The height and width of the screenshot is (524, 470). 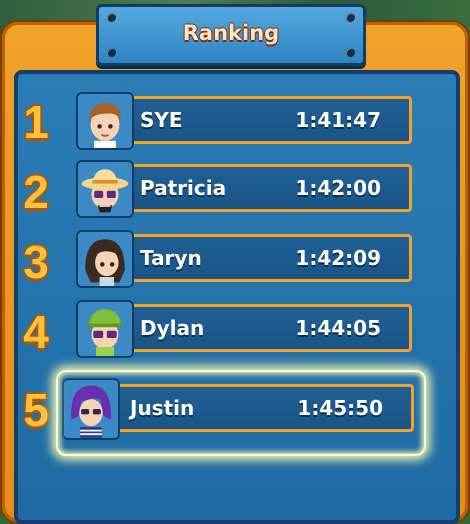 What do you see at coordinates (105, 189) in the screenshot?
I see `avatar-straw-hat-icon` at bounding box center [105, 189].